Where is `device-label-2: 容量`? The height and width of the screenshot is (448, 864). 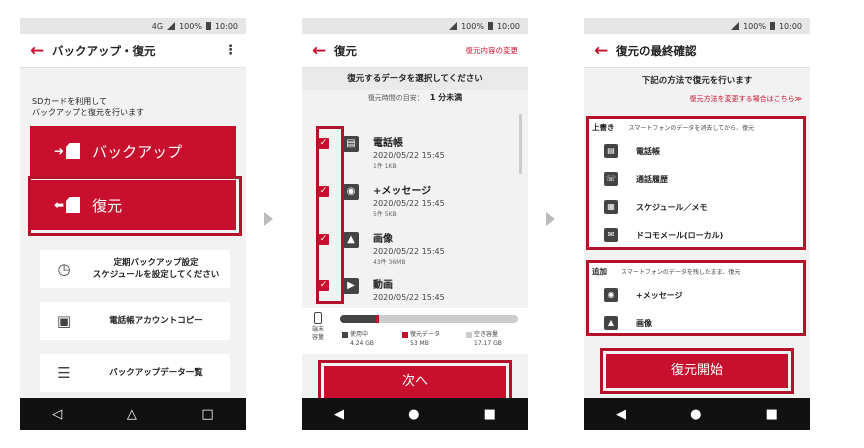
device-label-2: 容量 is located at coordinates (318, 337).